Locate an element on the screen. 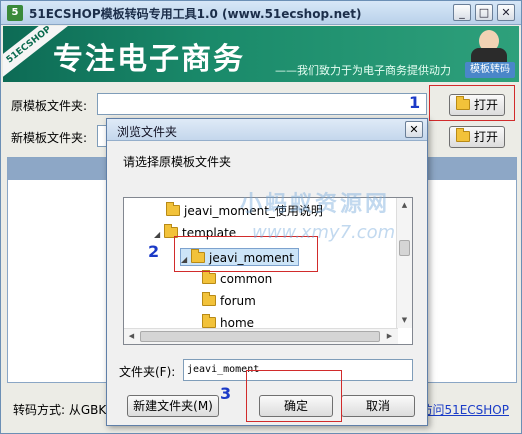  open-target-button: 打开 is located at coordinates (477, 137).